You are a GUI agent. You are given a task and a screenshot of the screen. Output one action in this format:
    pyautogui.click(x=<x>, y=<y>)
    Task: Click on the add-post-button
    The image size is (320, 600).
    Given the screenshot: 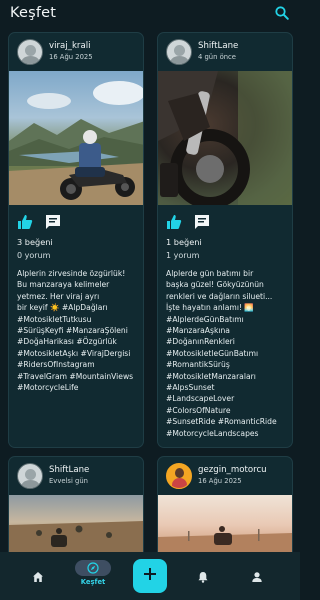 What is the action you would take?
    pyautogui.click(x=150, y=576)
    